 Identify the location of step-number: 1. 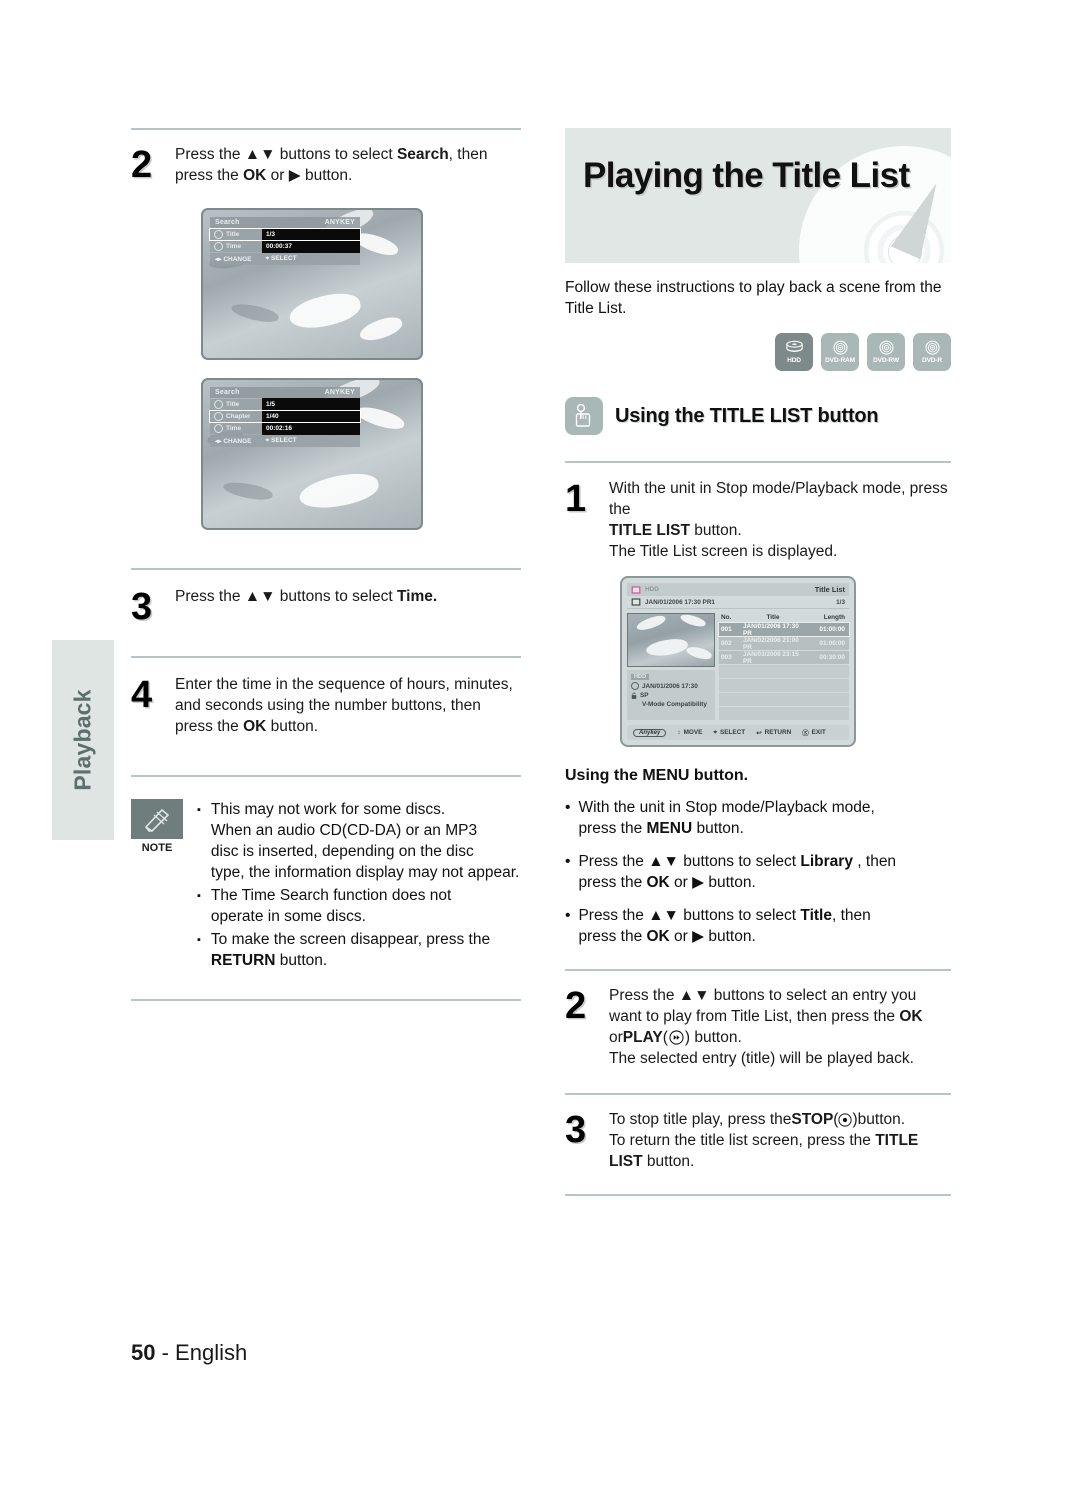
(576, 499).